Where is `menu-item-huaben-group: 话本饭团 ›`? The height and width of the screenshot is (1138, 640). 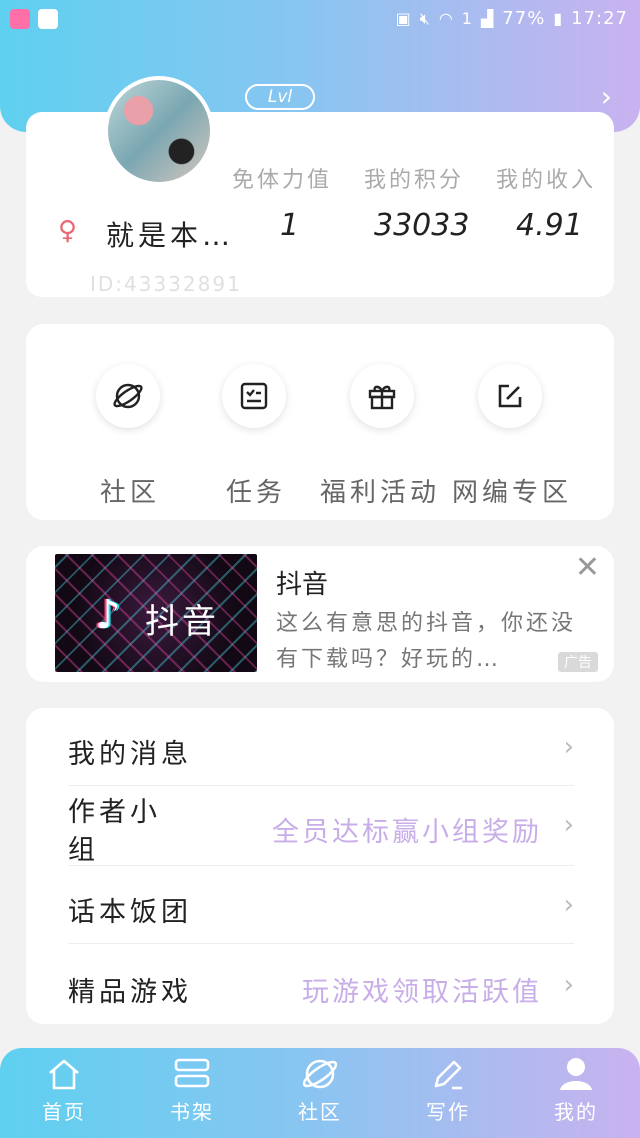
menu-item-huaben-group: 话本饭团 › is located at coordinates (321, 905).